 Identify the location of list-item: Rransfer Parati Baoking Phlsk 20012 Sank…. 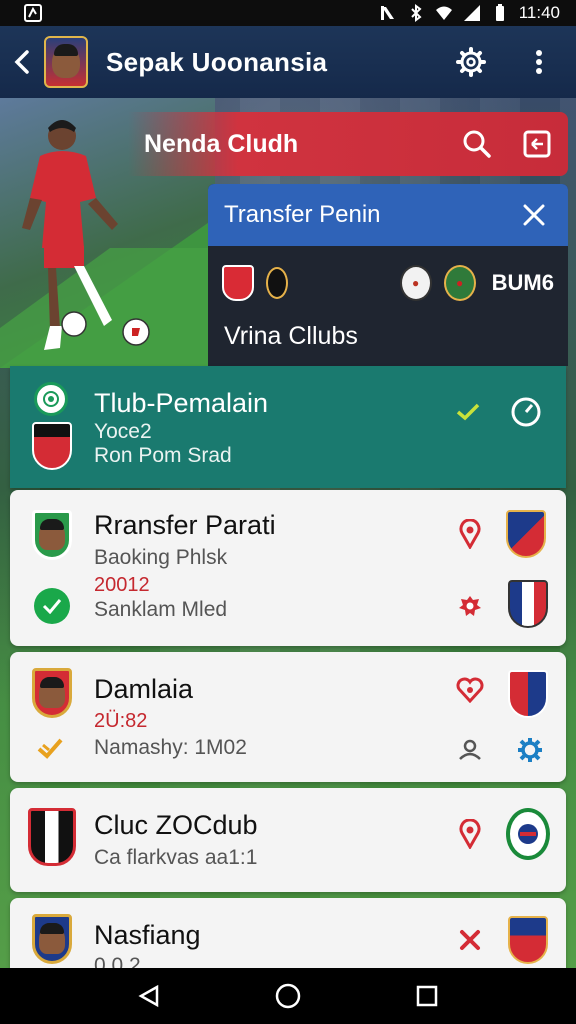
(288, 568).